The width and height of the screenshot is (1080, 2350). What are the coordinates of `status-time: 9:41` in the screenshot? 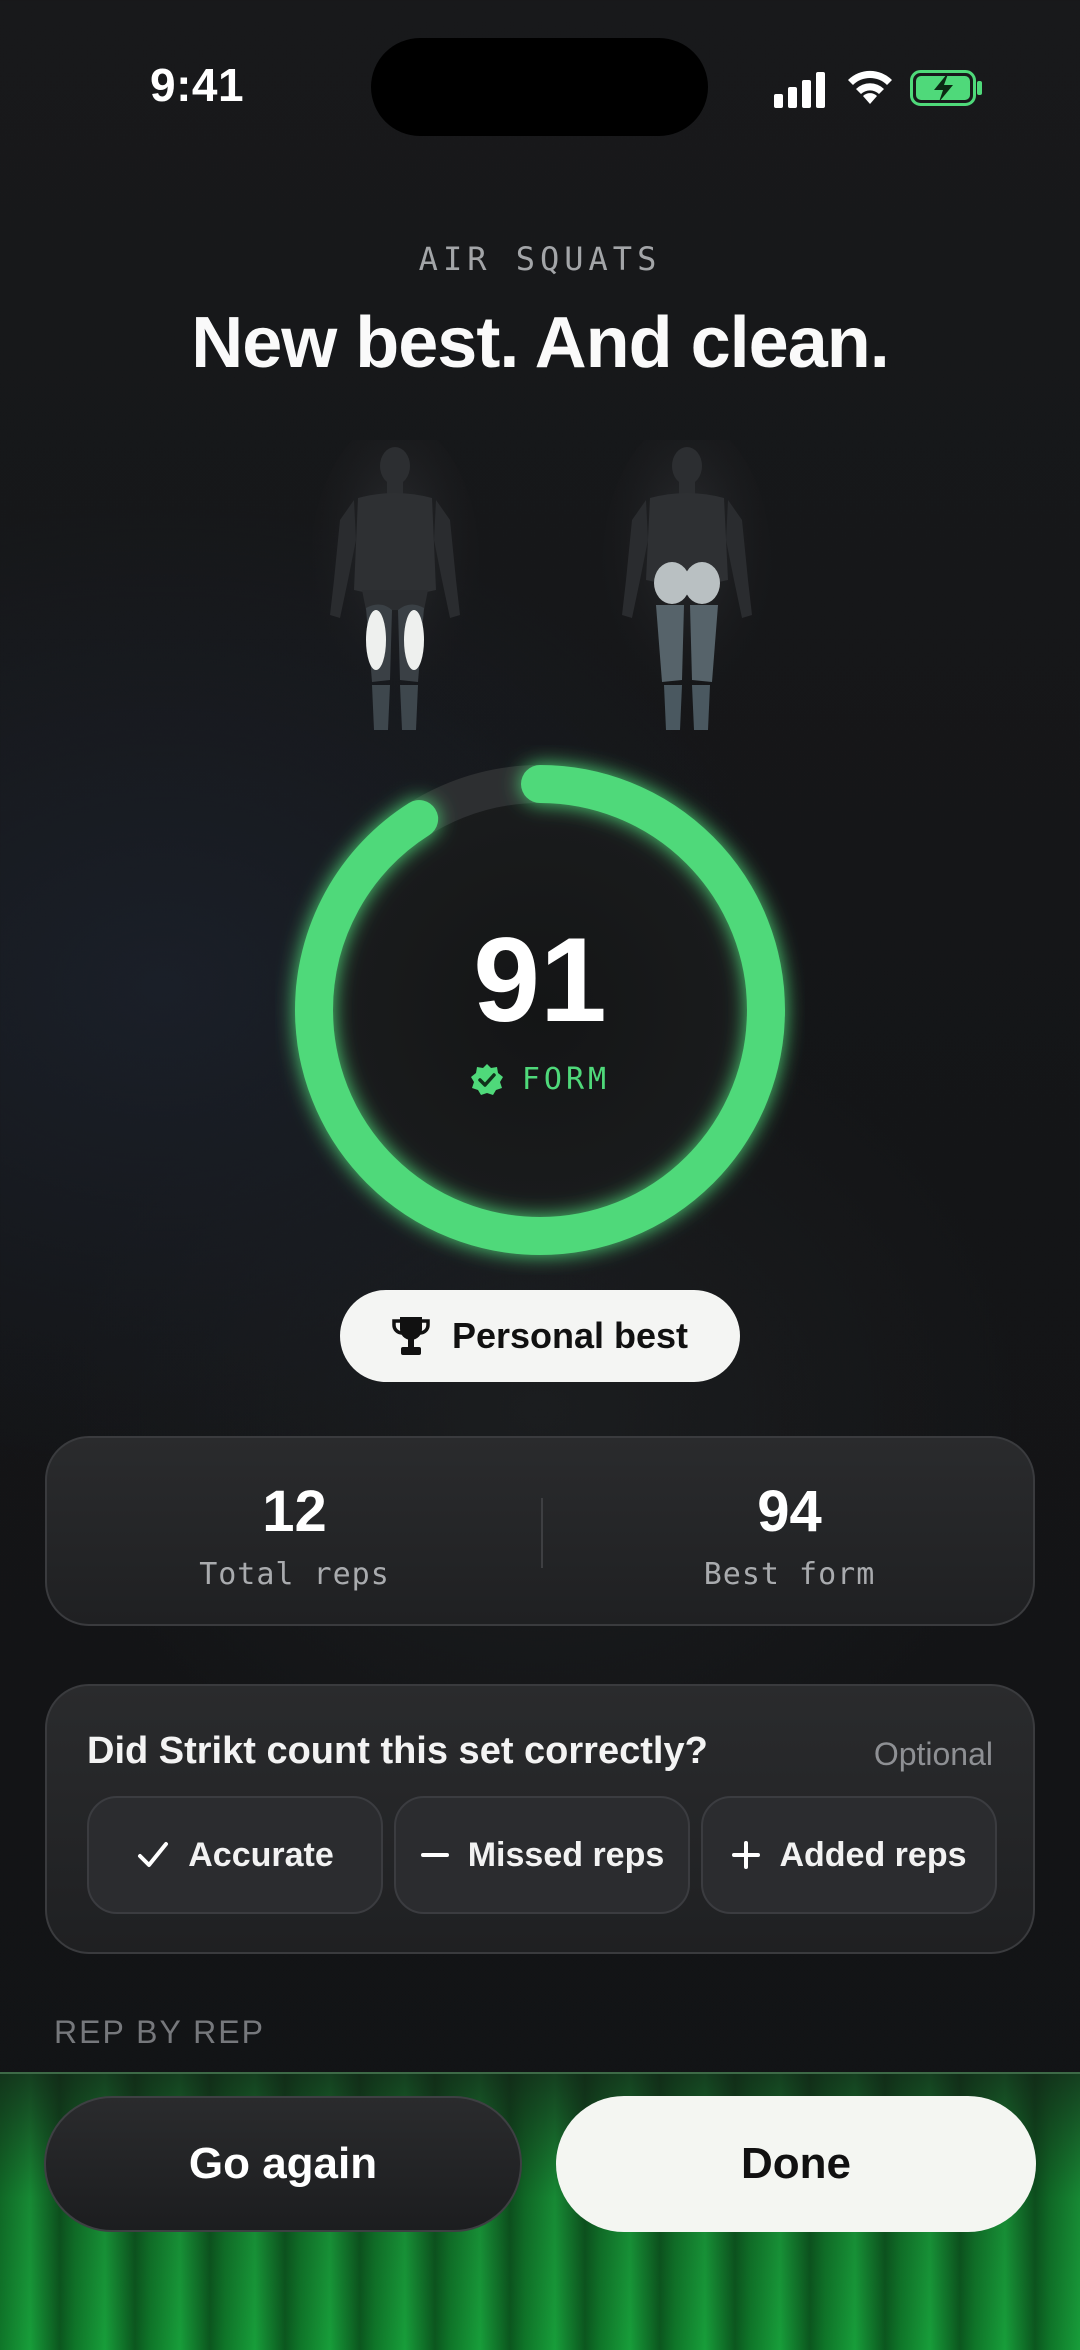 It's located at (197, 85).